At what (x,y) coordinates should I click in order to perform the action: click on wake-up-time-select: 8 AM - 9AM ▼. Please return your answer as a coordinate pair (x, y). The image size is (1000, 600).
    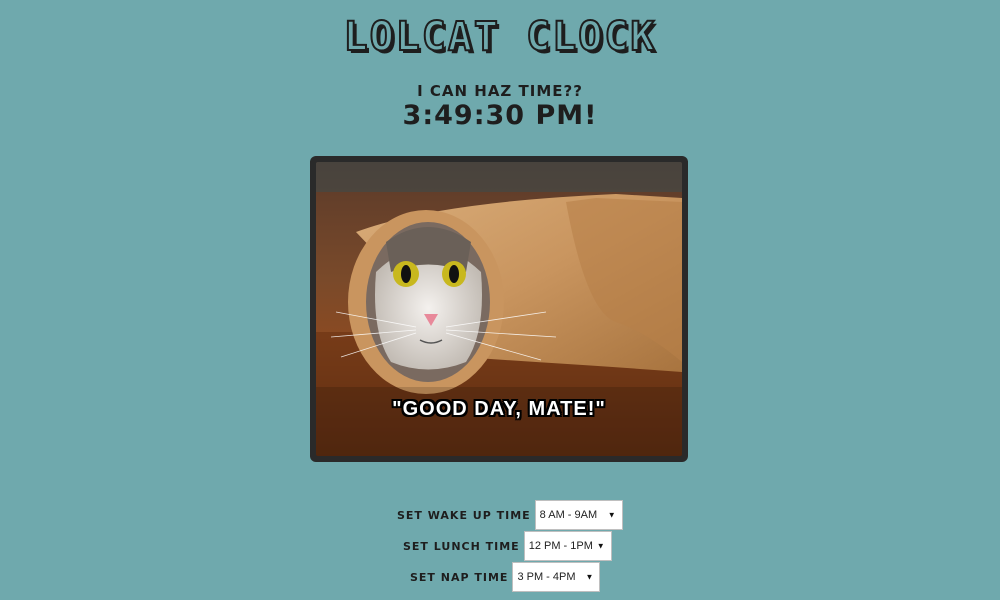
    Looking at the image, I should click on (578, 515).